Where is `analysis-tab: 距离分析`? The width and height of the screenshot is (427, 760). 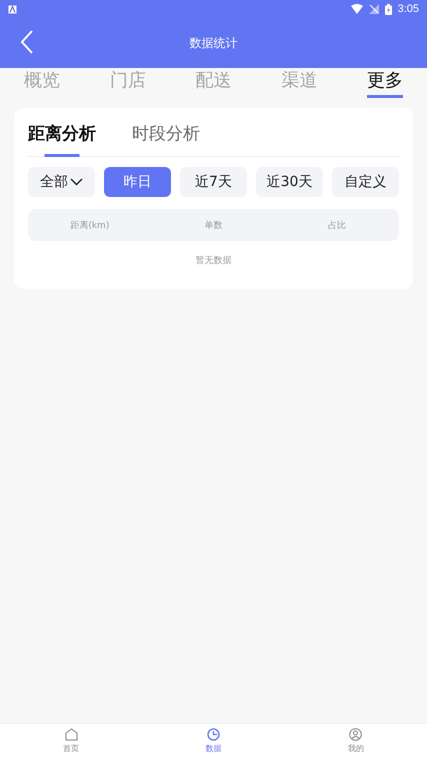 analysis-tab: 距离分析 is located at coordinates (62, 136).